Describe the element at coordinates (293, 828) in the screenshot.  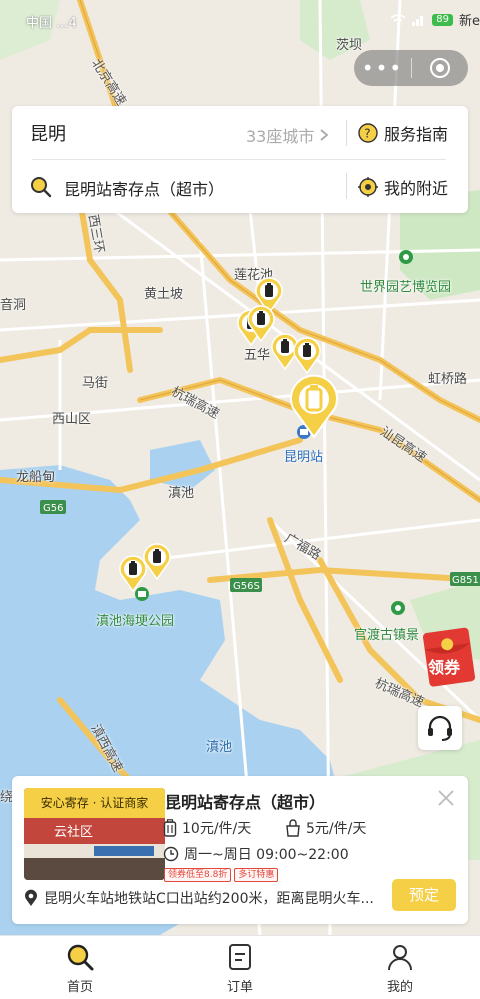
I see `bag-icon` at that location.